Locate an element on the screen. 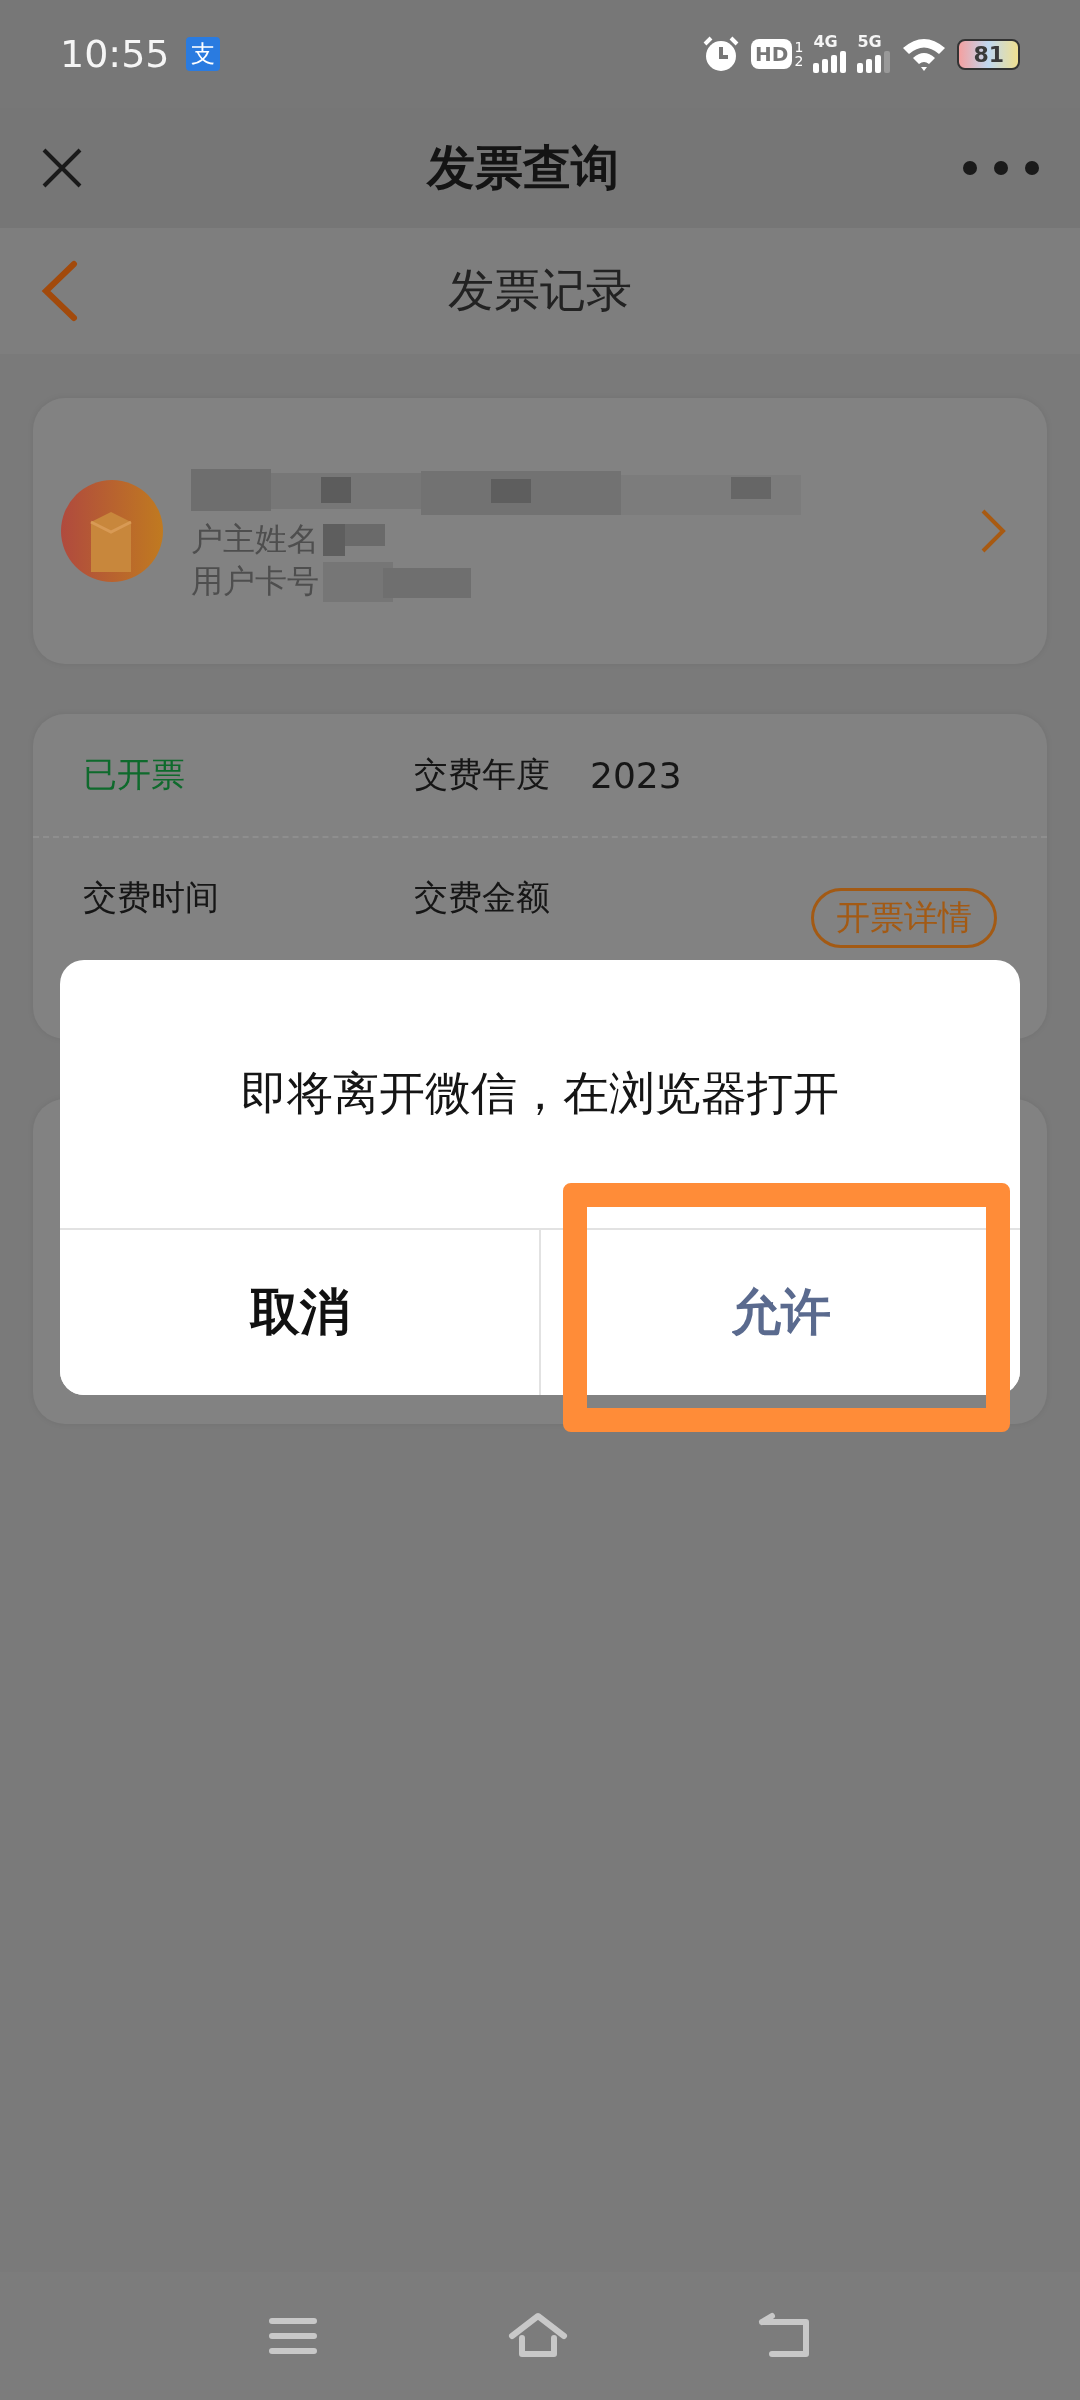  avatar-icon is located at coordinates (112, 531).